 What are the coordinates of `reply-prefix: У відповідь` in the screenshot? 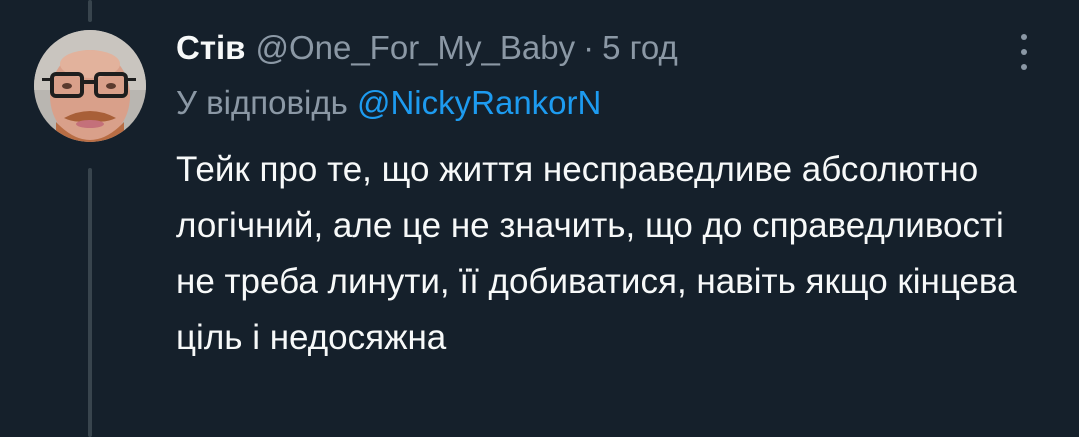 It's located at (262, 102).